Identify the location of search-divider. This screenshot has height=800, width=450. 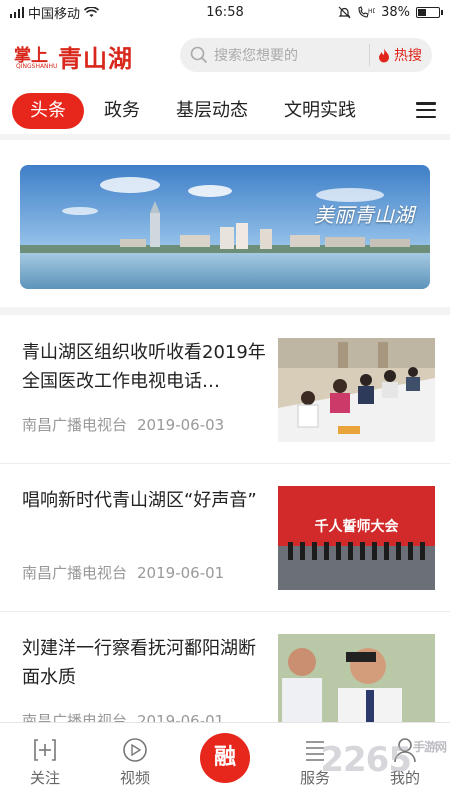
(369, 55).